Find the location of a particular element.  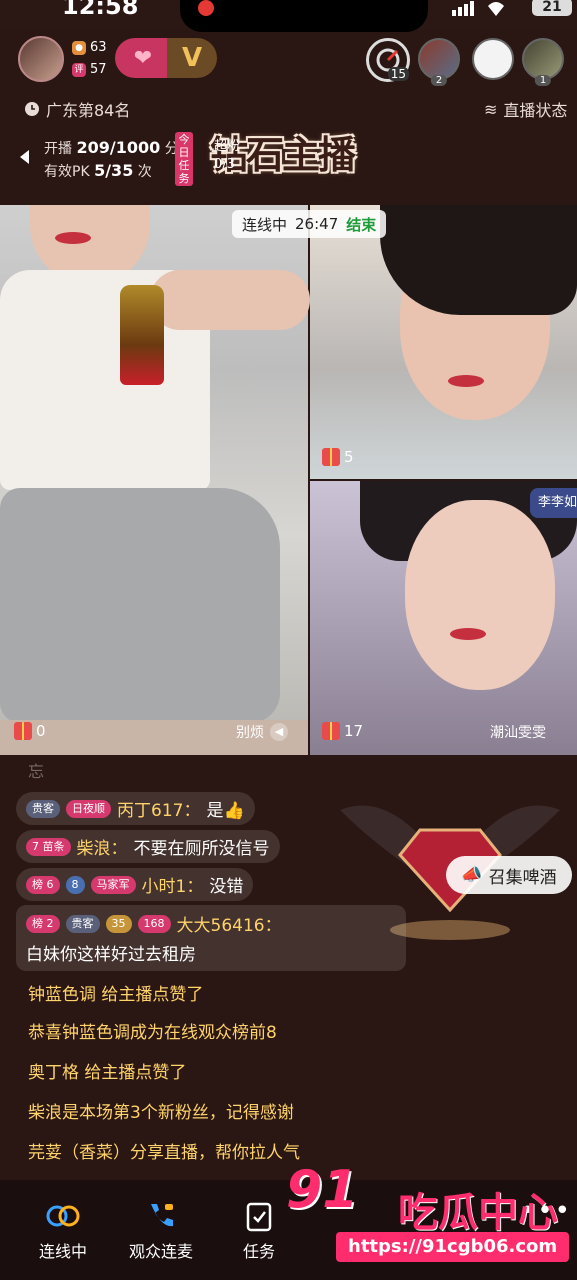

system-message: 恭喜钟蓝色调成为在线观众榜前8 is located at coordinates (152, 1033).